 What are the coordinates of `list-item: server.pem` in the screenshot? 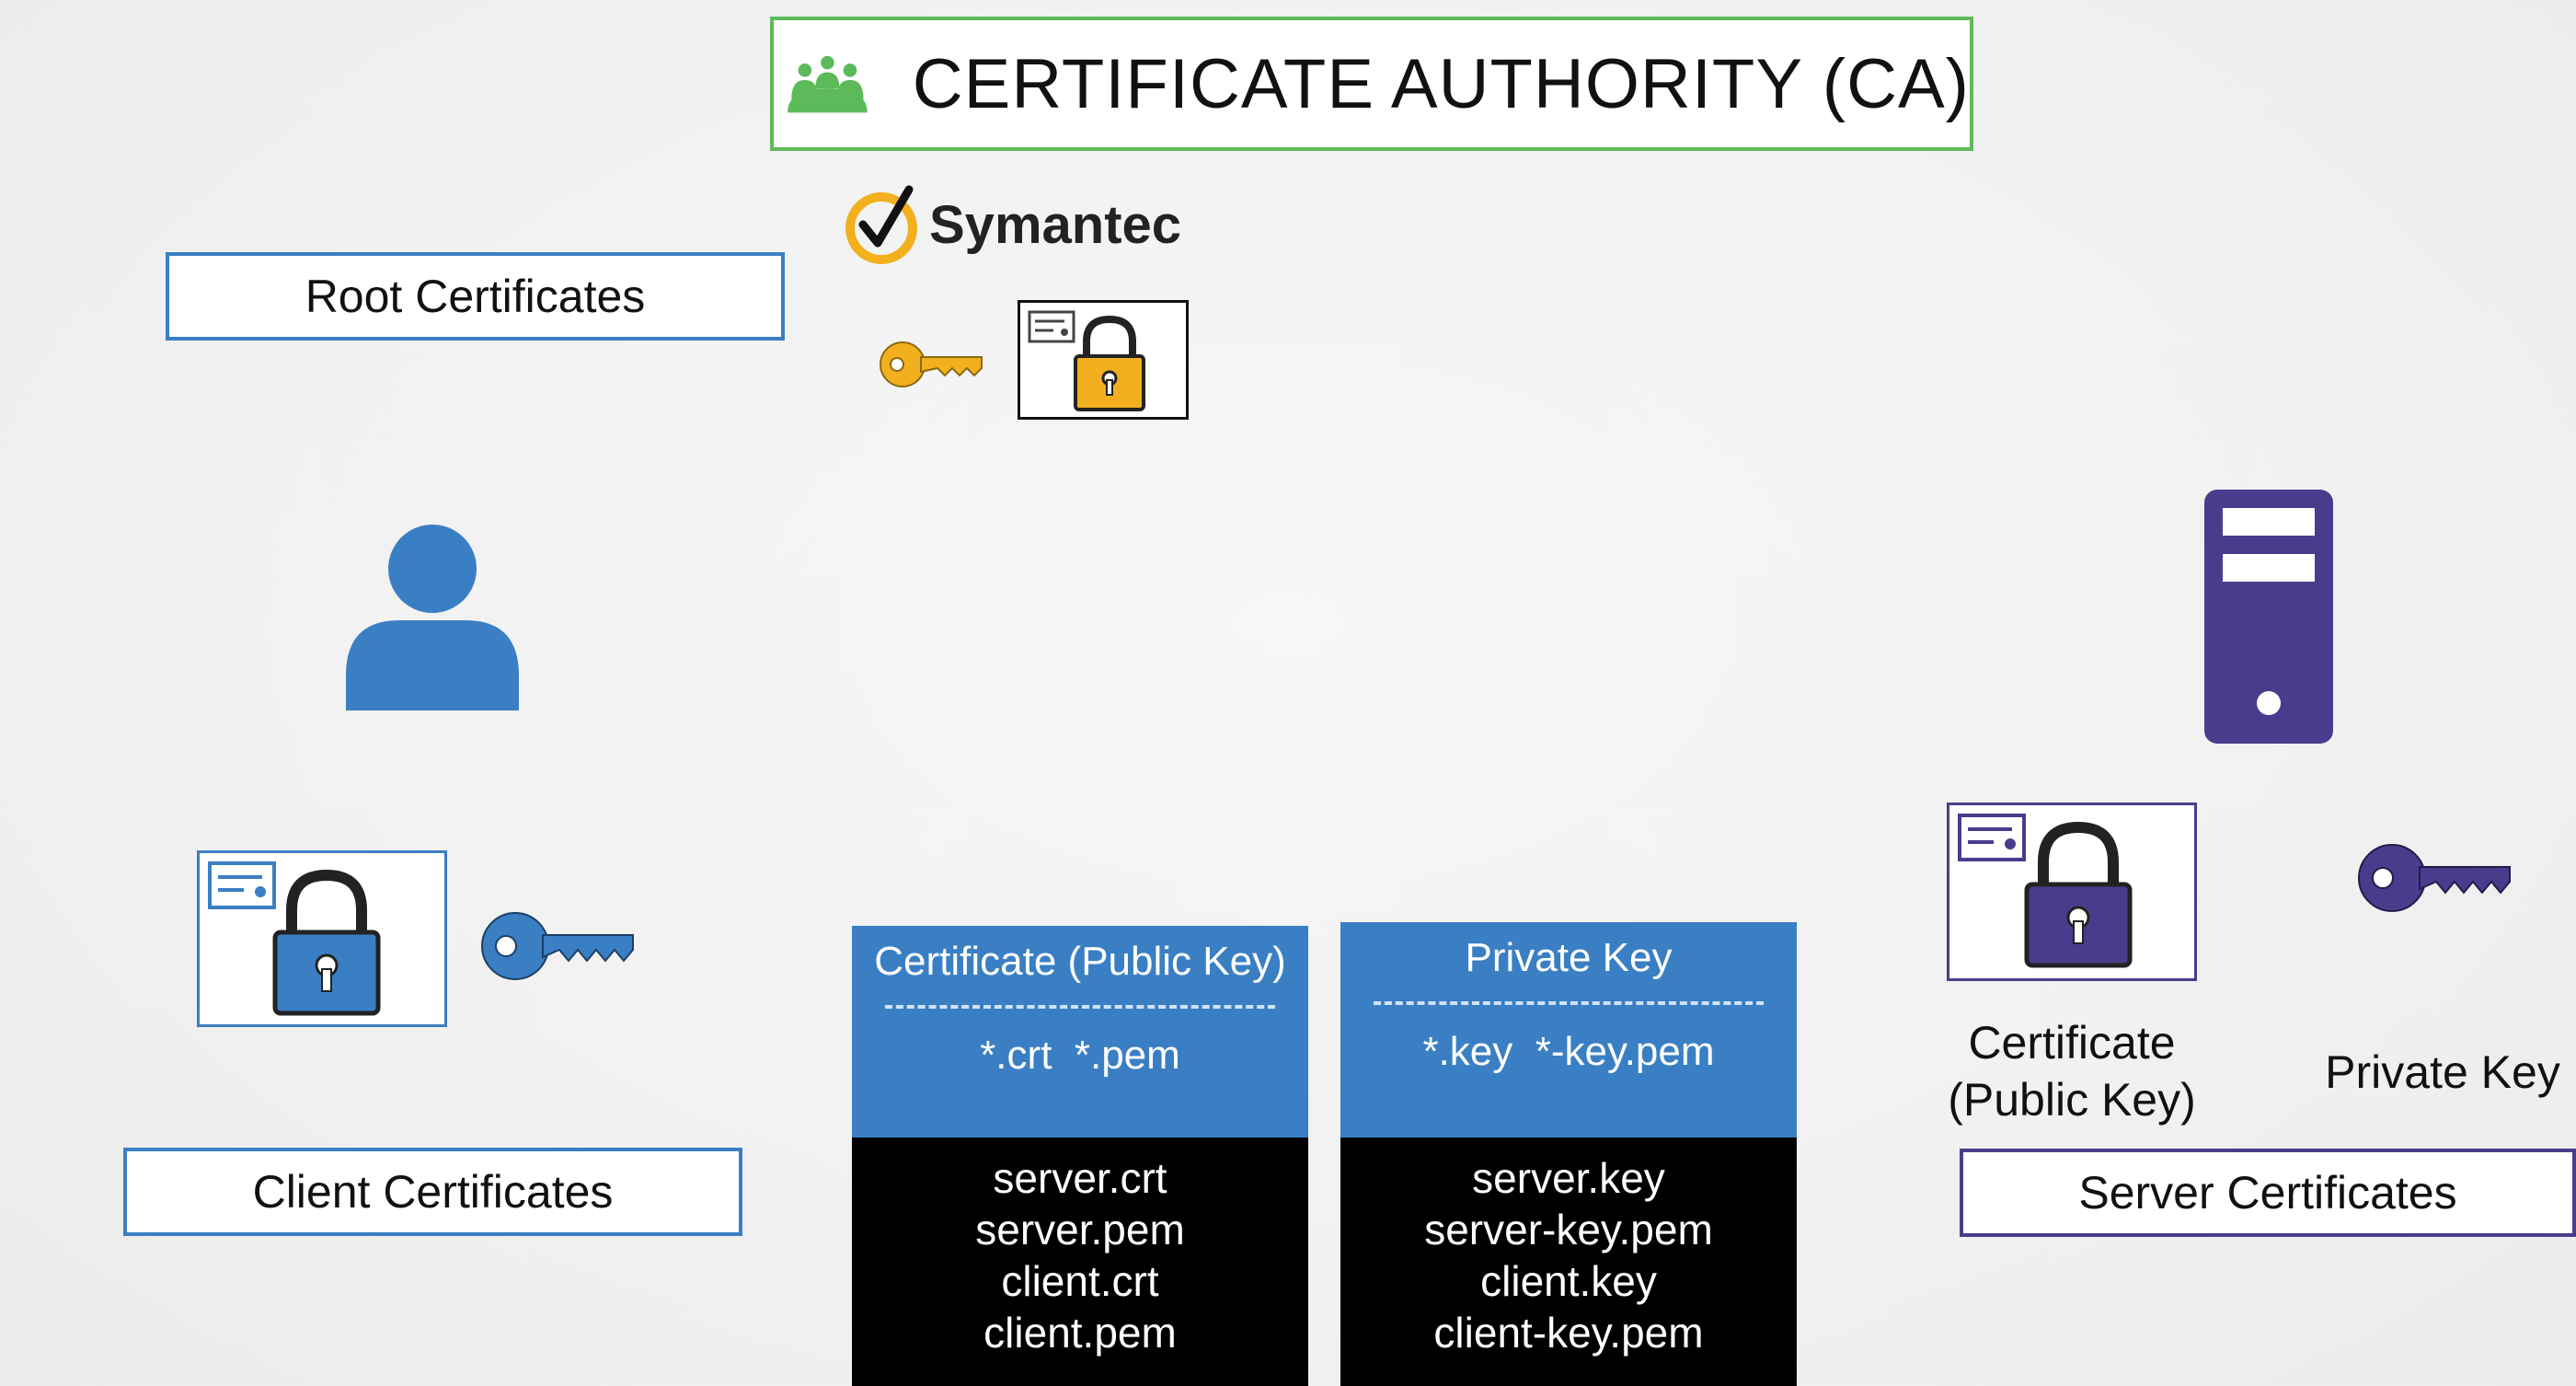 It's located at (1080, 1229).